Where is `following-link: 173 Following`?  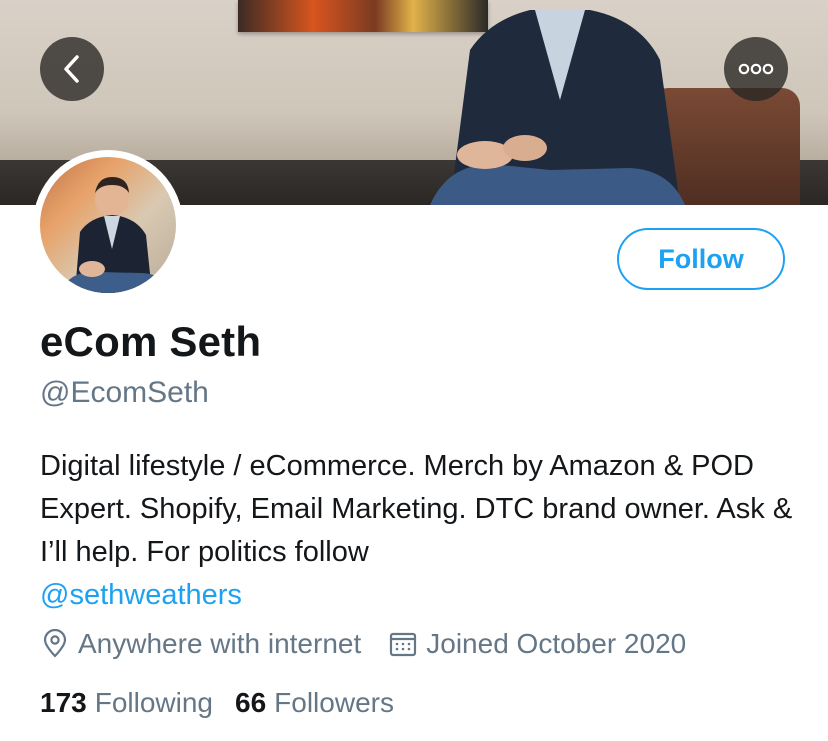
following-link: 173 Following is located at coordinates (126, 703).